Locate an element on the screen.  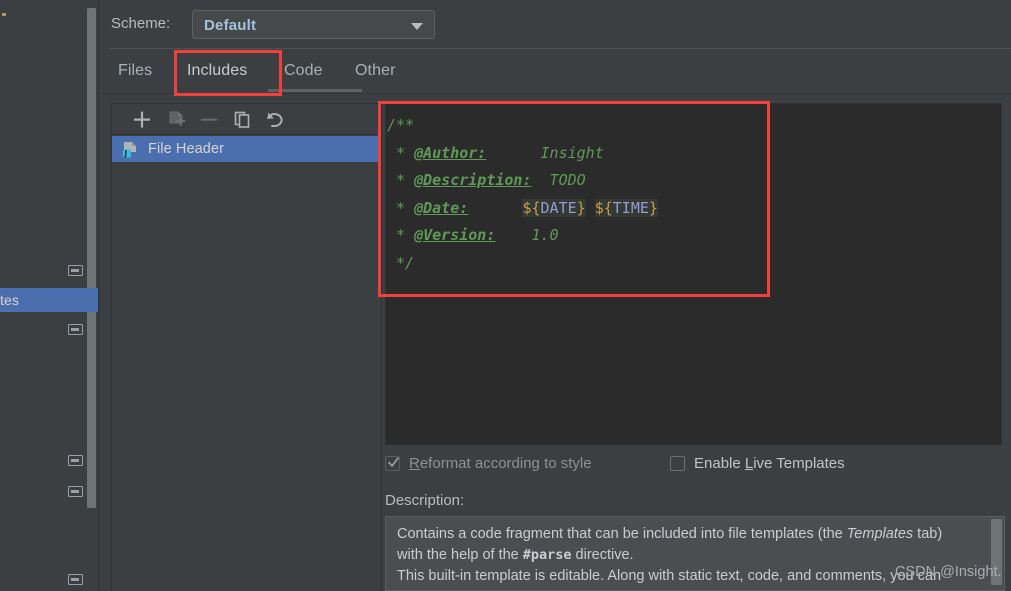
code-line: * @Author: Insight is located at coordinates (522, 154).